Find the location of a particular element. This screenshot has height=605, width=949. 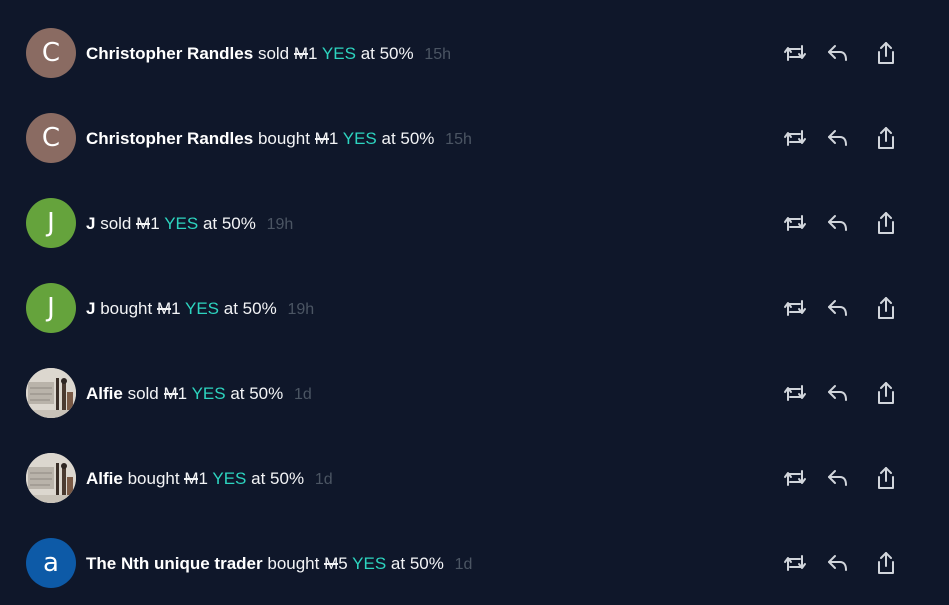

trade-summary: Alfie sold M1 YES at 50% 1d is located at coordinates (199, 394).